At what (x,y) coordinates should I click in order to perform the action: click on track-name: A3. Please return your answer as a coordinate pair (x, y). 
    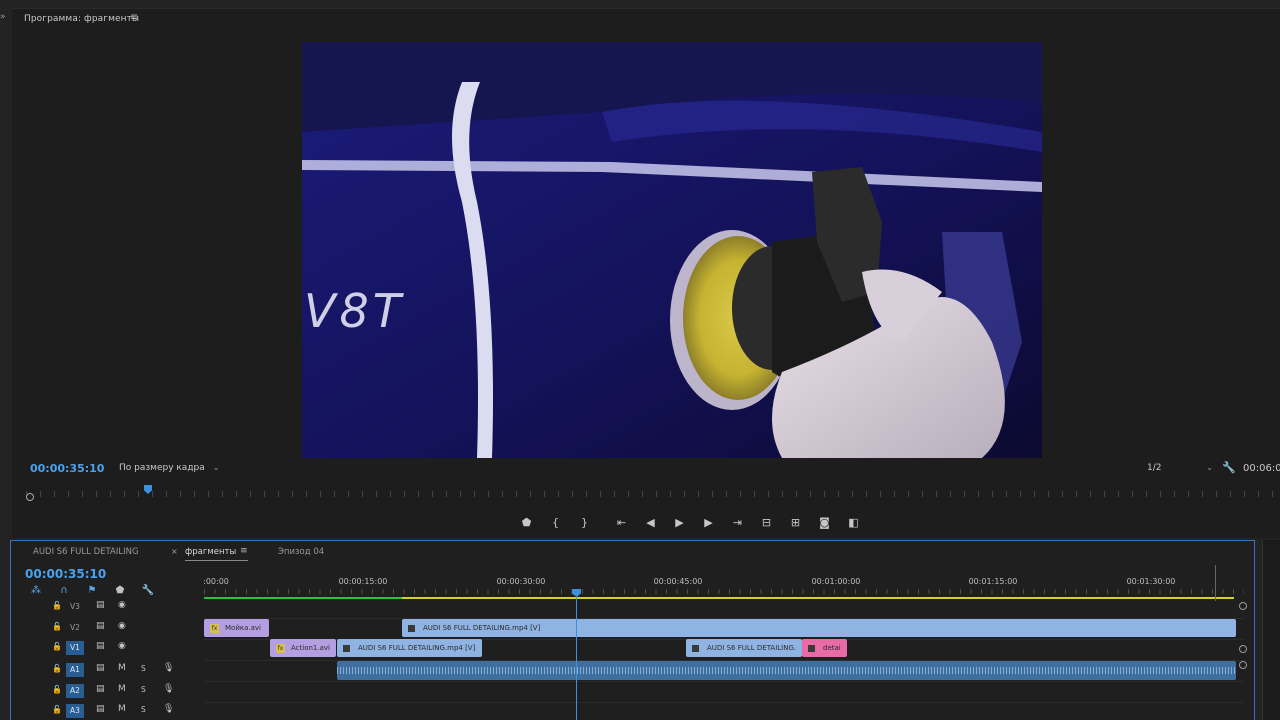
    Looking at the image, I should click on (75, 711).